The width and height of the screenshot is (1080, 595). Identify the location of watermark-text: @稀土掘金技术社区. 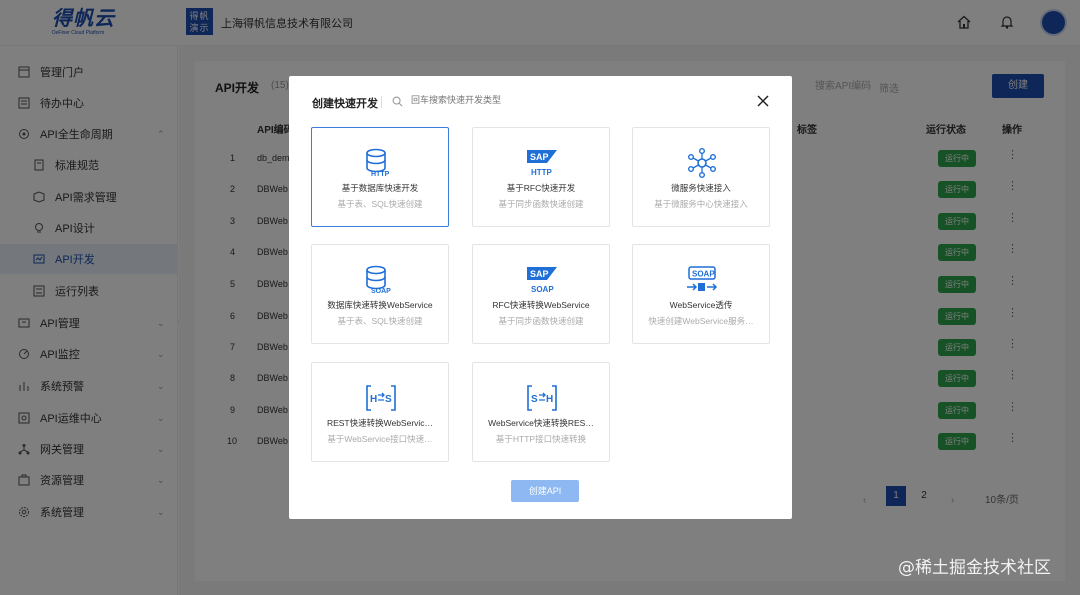
(974, 568).